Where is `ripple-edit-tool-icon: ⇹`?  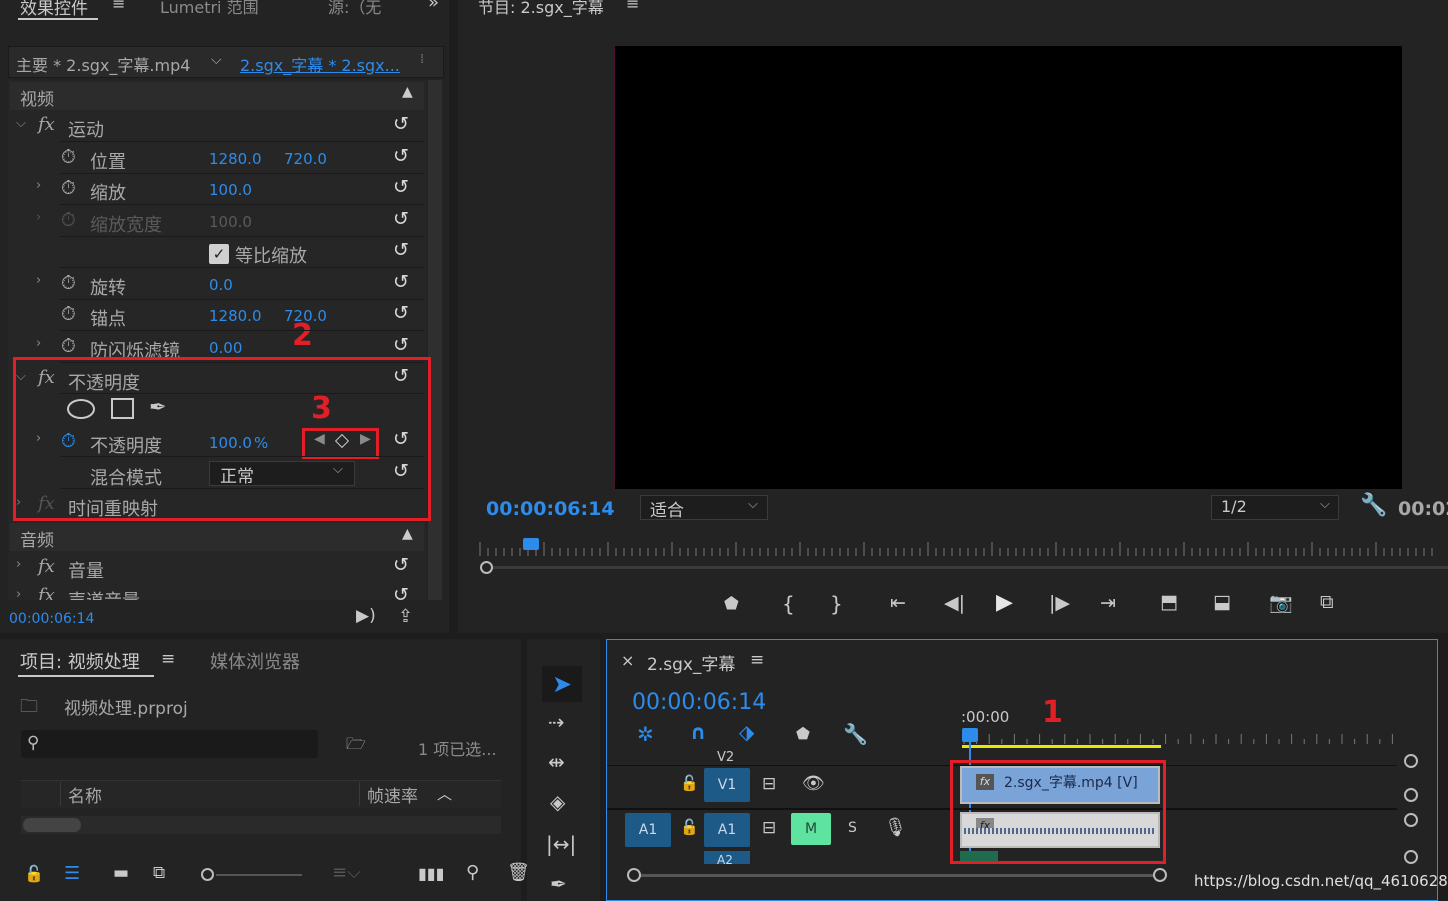 ripple-edit-tool-icon: ⇹ is located at coordinates (556, 762).